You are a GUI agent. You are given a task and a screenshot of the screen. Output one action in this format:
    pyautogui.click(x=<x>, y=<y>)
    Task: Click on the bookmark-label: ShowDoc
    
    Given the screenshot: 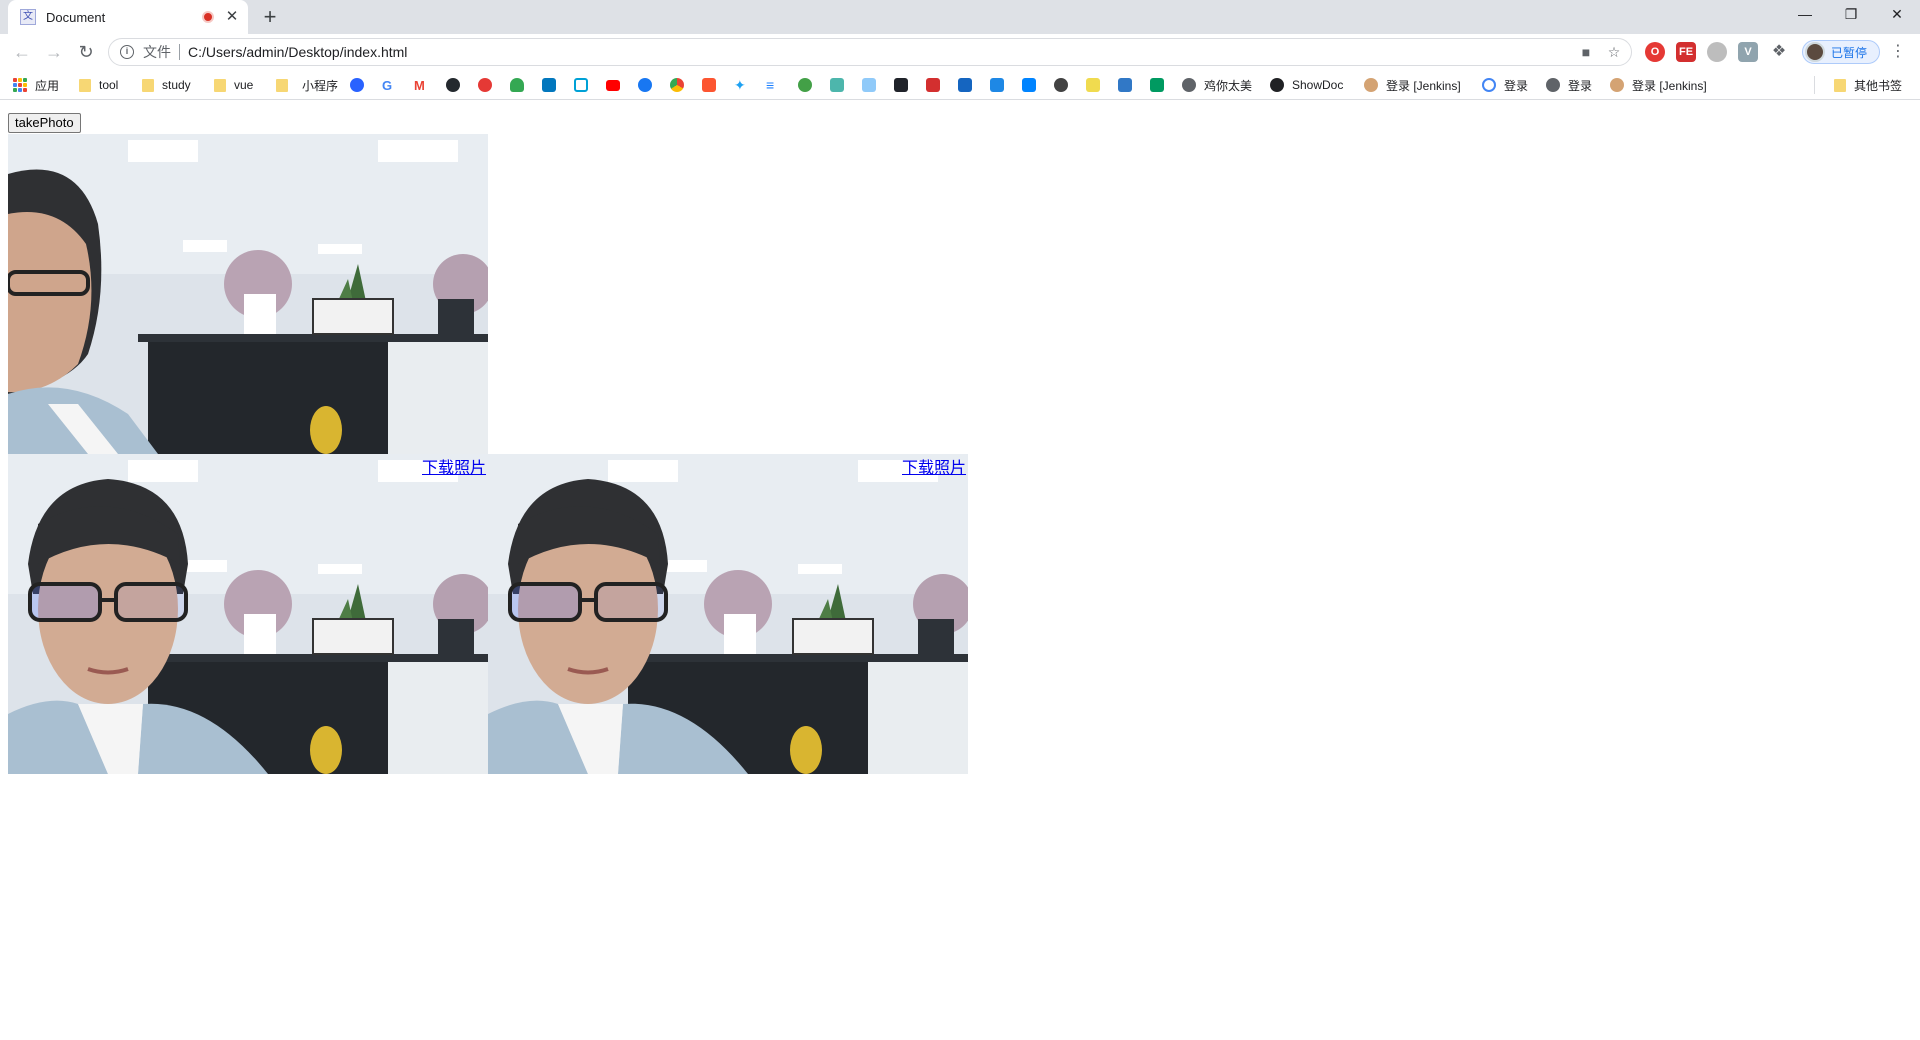 What is the action you would take?
    pyautogui.click(x=1318, y=85)
    